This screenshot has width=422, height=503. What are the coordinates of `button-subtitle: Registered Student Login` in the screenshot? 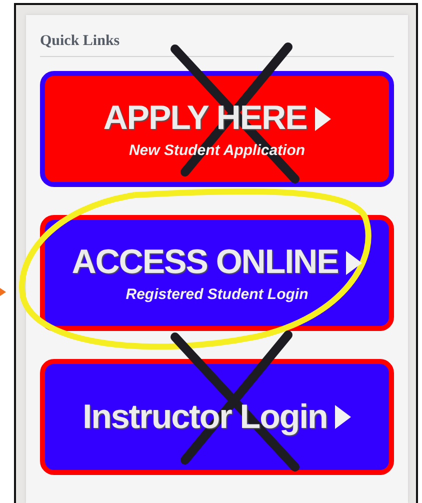 It's located at (217, 294).